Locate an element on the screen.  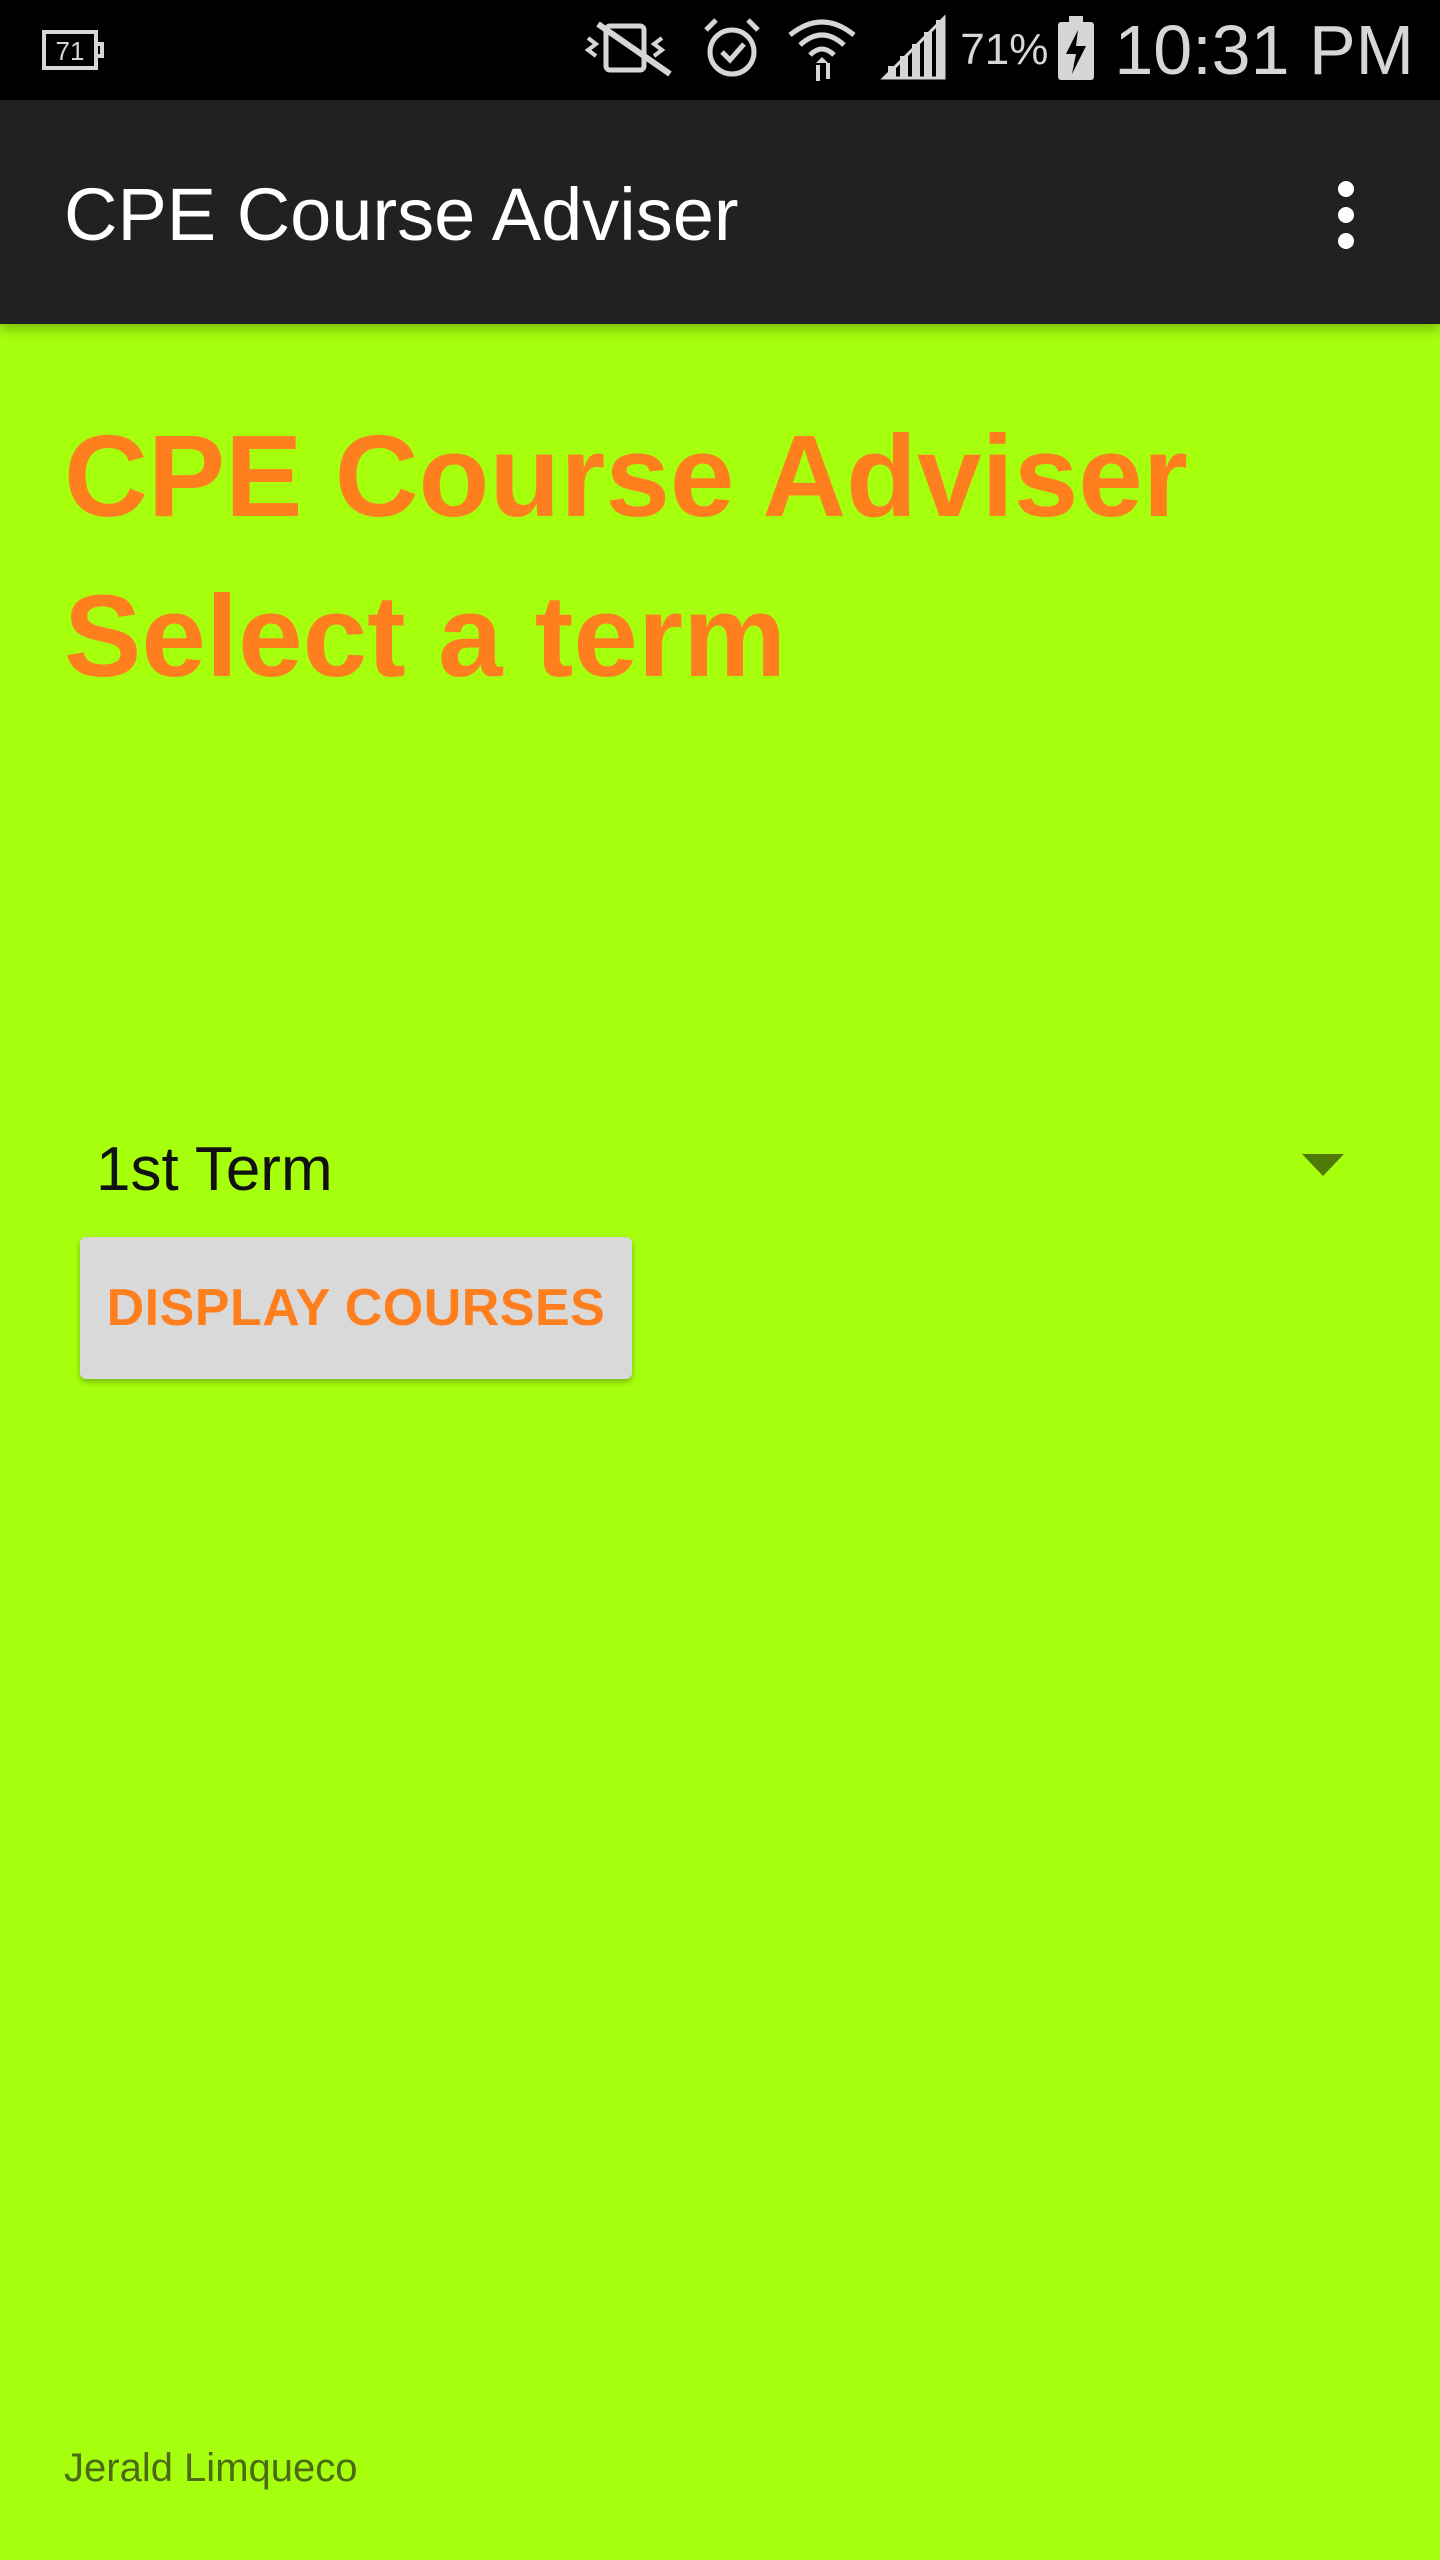
dropdown-arrow-icon is located at coordinates (1323, 1165).